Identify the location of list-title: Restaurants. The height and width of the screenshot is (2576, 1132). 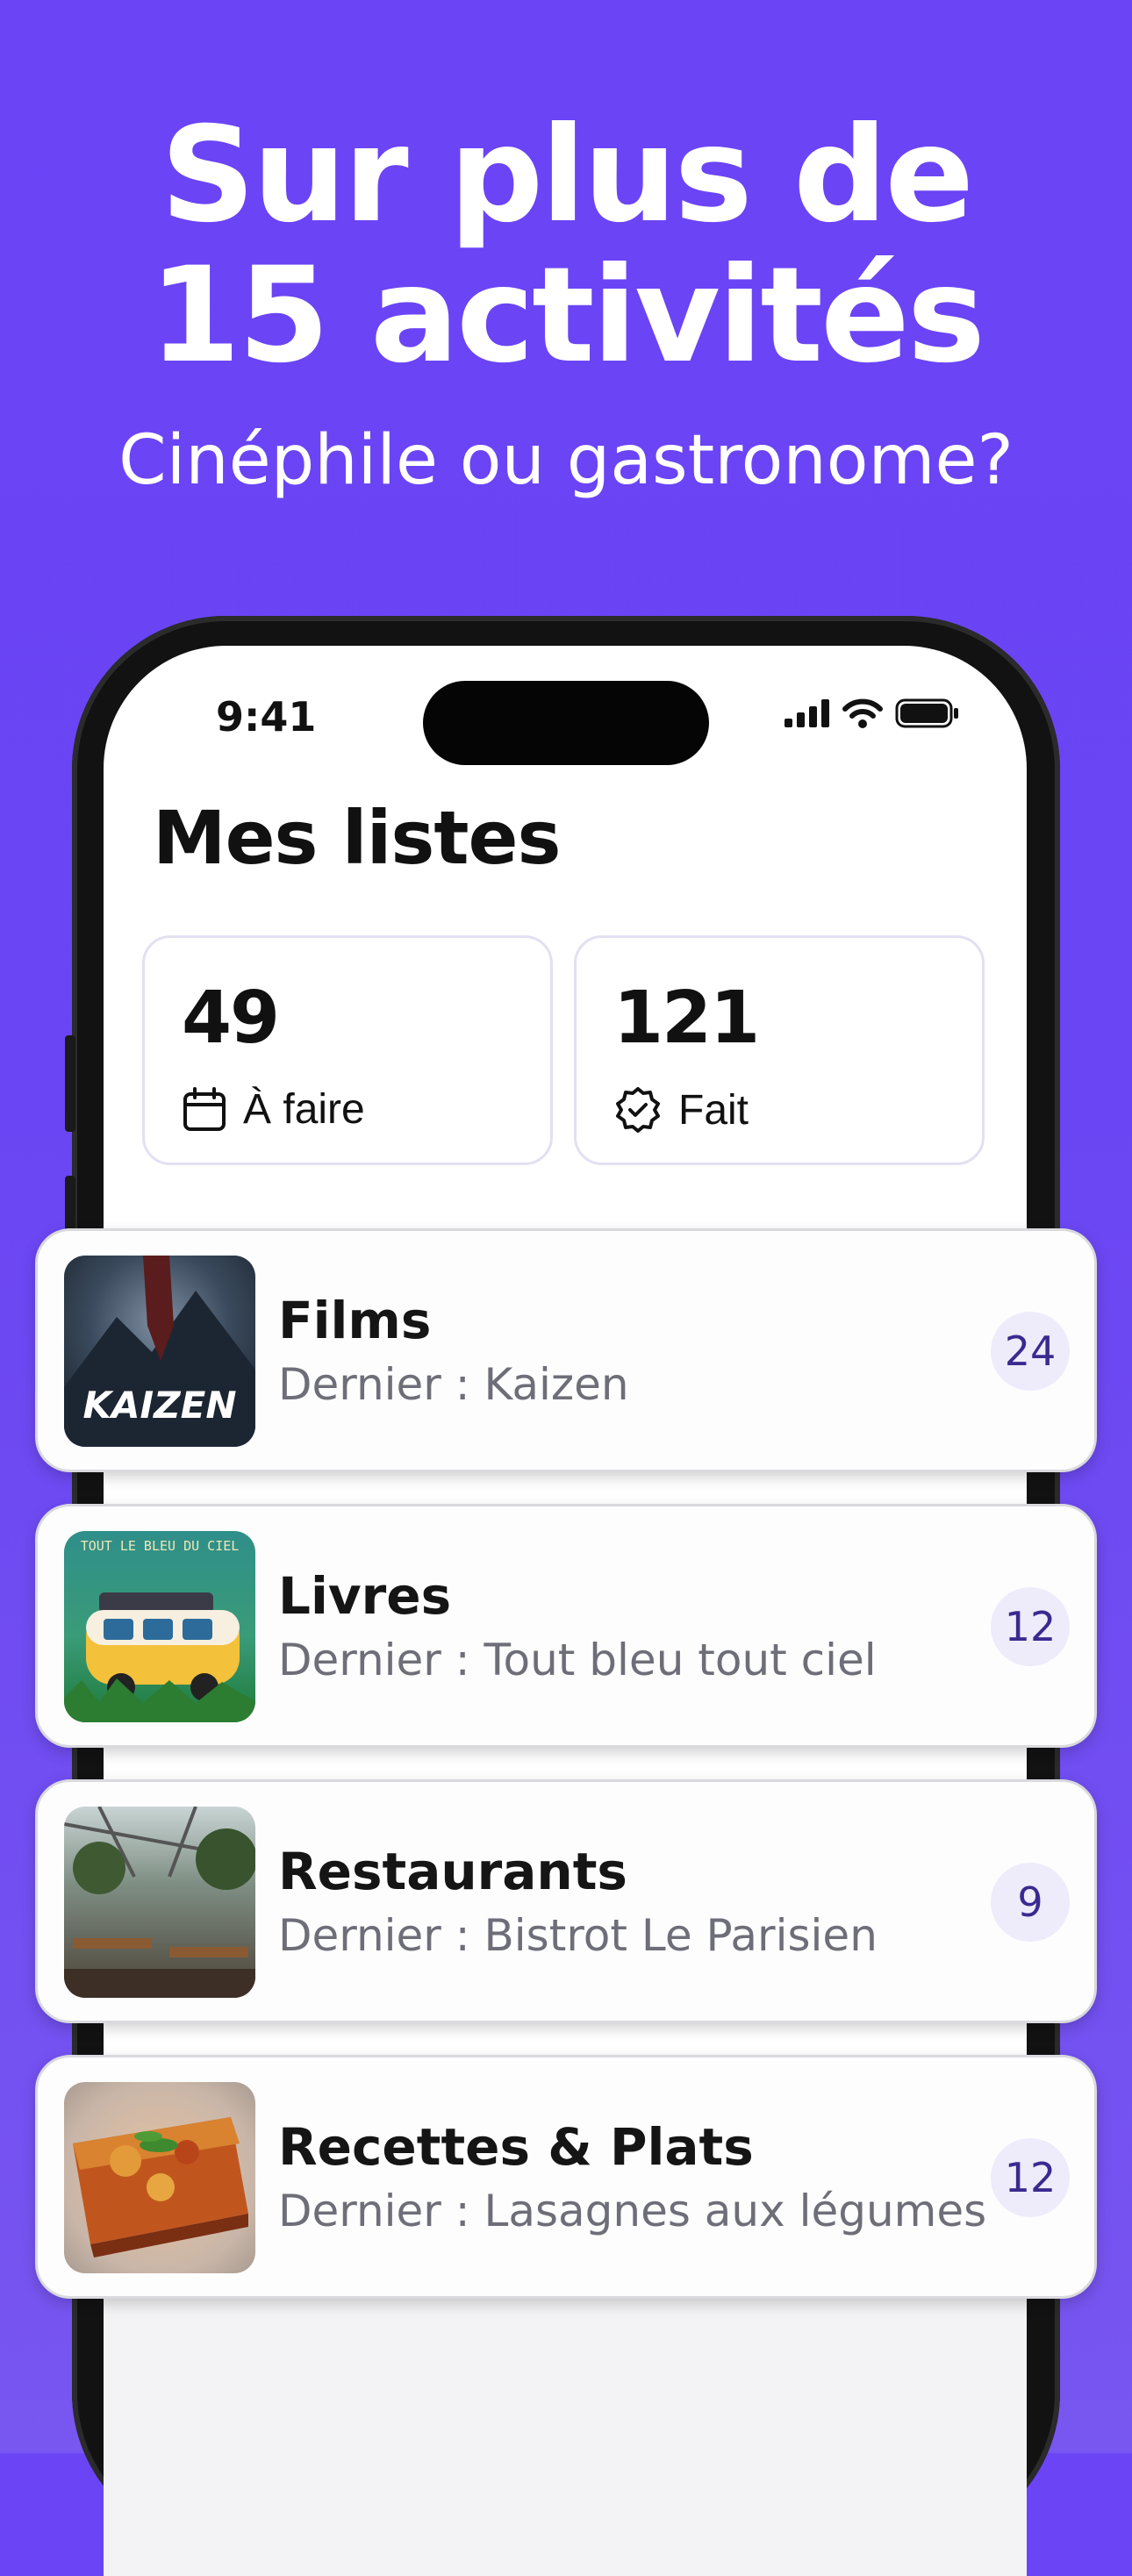
(453, 1871).